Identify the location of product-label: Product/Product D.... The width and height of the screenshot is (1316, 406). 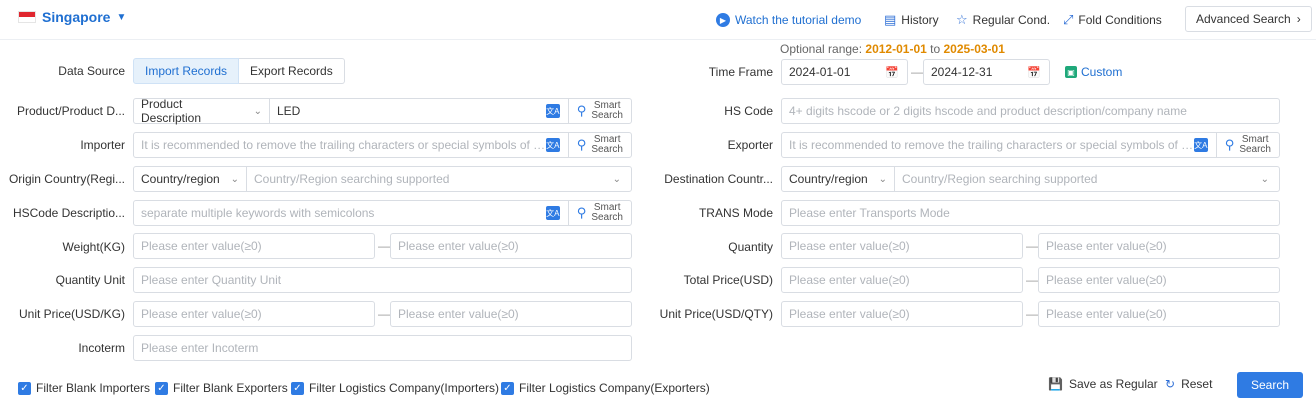
(70, 111).